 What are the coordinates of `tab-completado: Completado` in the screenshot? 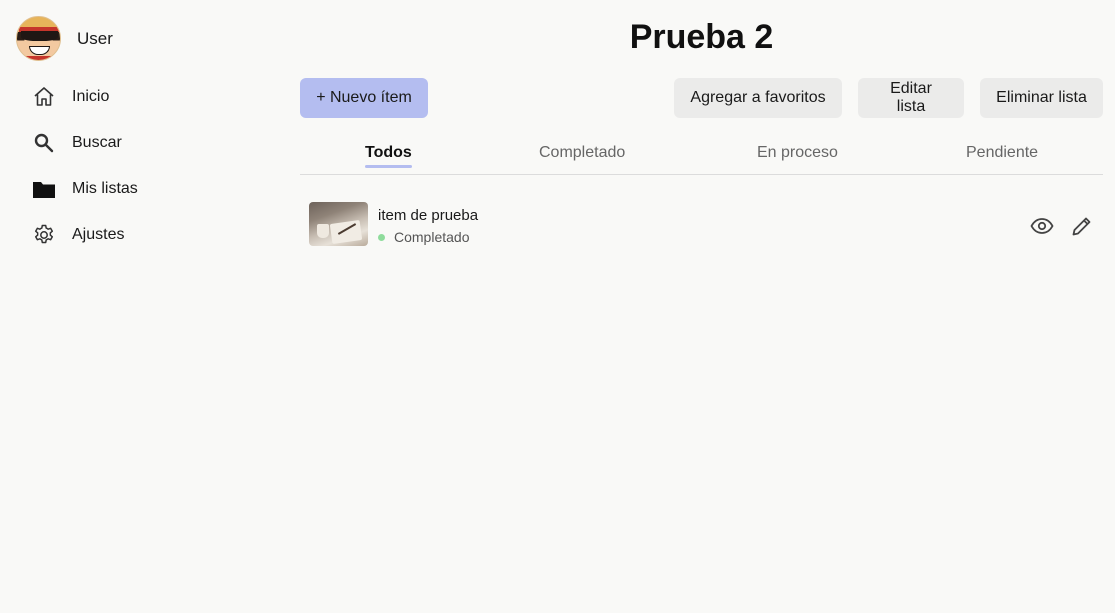 It's located at (582, 153).